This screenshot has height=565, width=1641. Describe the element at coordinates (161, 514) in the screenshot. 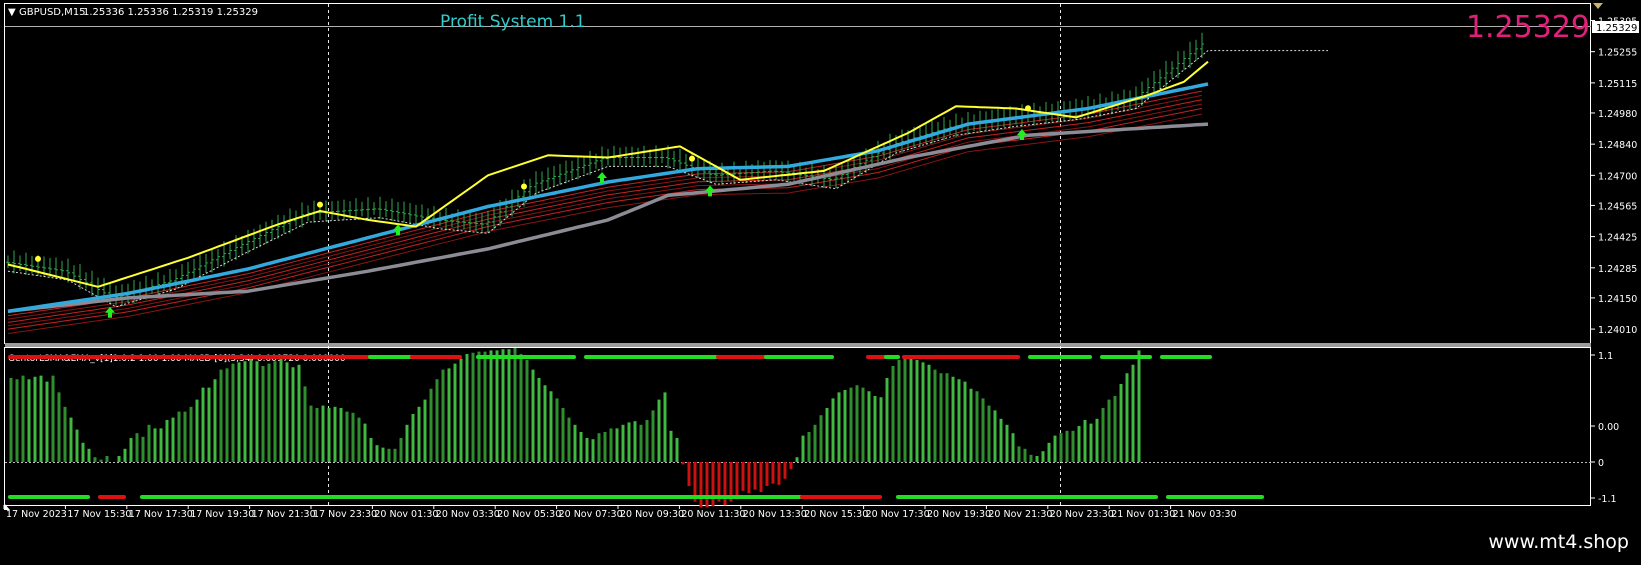

I see `time-axis-label: 17 Nov 17:30` at that location.